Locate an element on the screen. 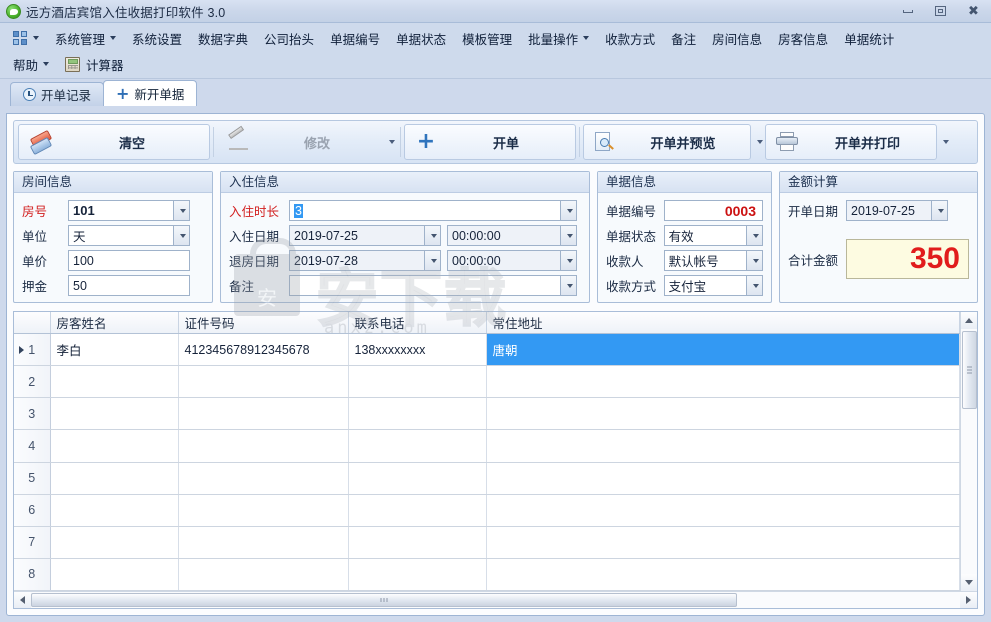  checkin-date-input: 2019-07-25 is located at coordinates (356, 235).